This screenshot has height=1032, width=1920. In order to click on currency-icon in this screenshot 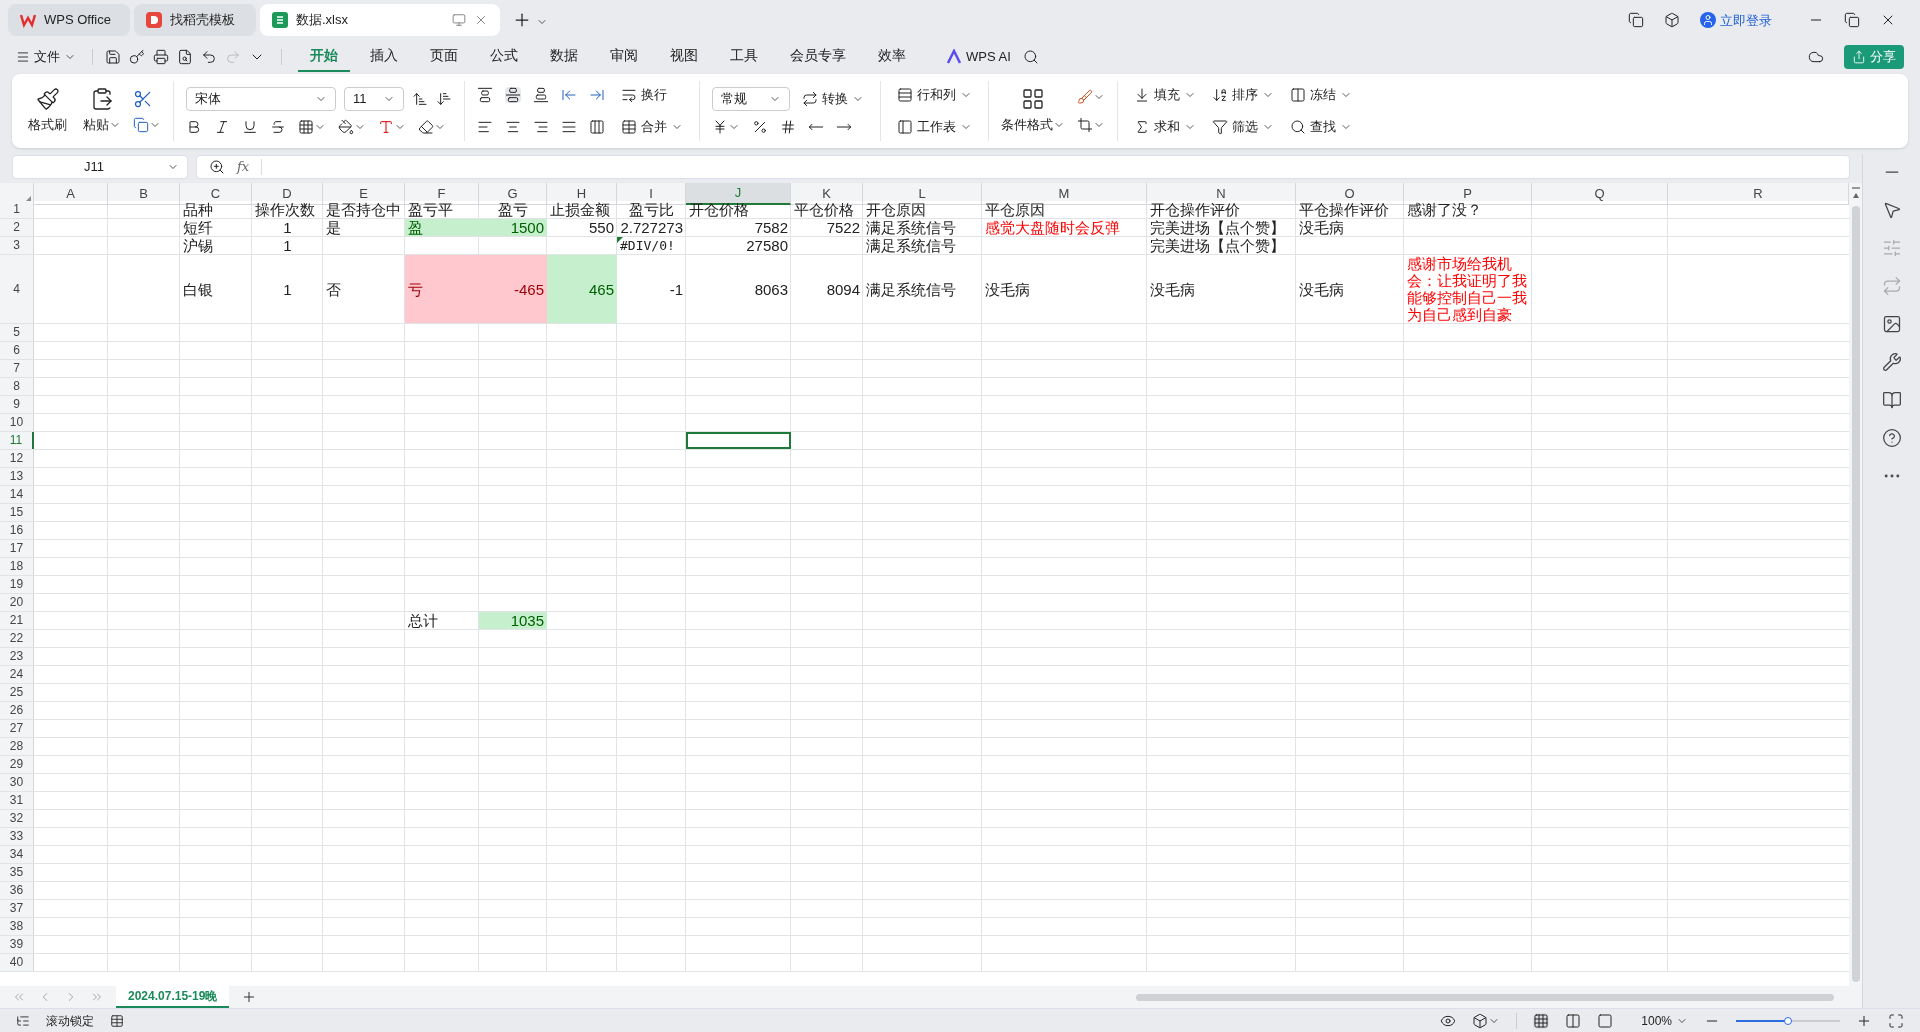, I will do `click(720, 127)`.